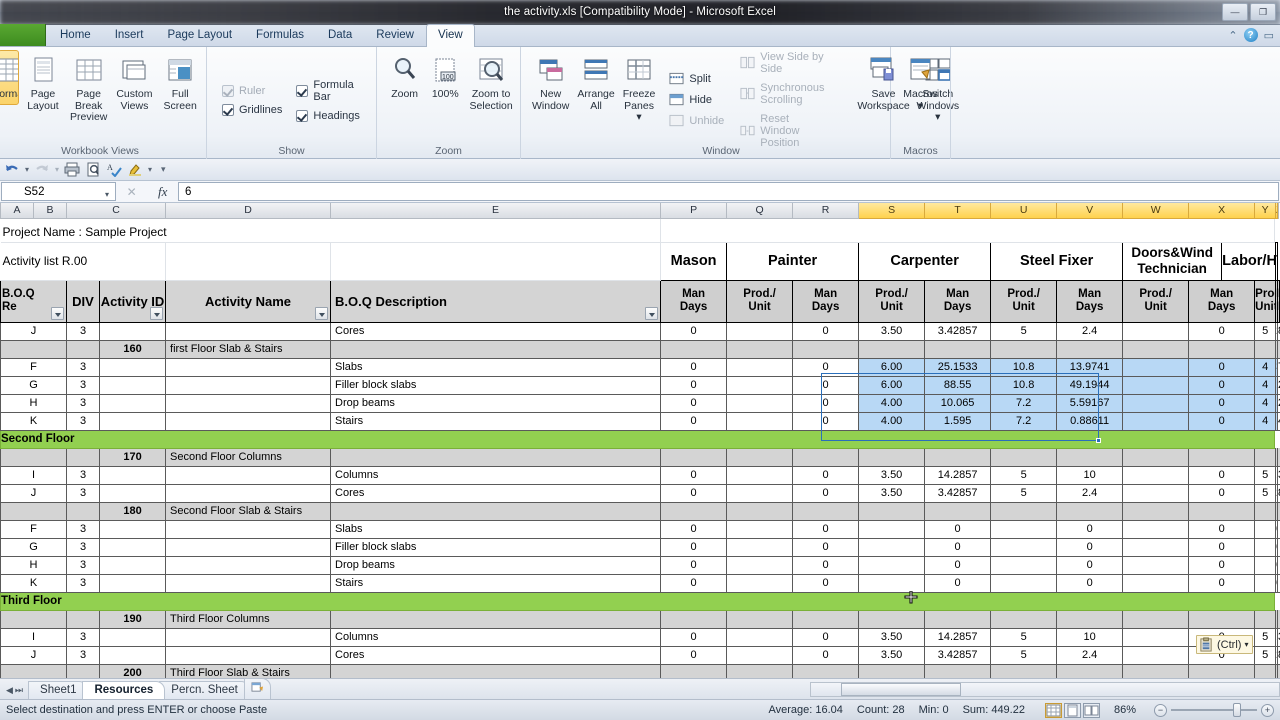 The width and height of the screenshot is (1280, 720). What do you see at coordinates (1263, 12) in the screenshot?
I see `restore-button: ❐` at bounding box center [1263, 12].